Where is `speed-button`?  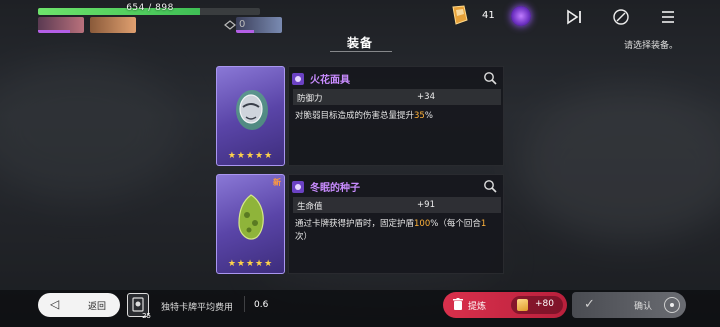
speed-button is located at coordinates (621, 17).